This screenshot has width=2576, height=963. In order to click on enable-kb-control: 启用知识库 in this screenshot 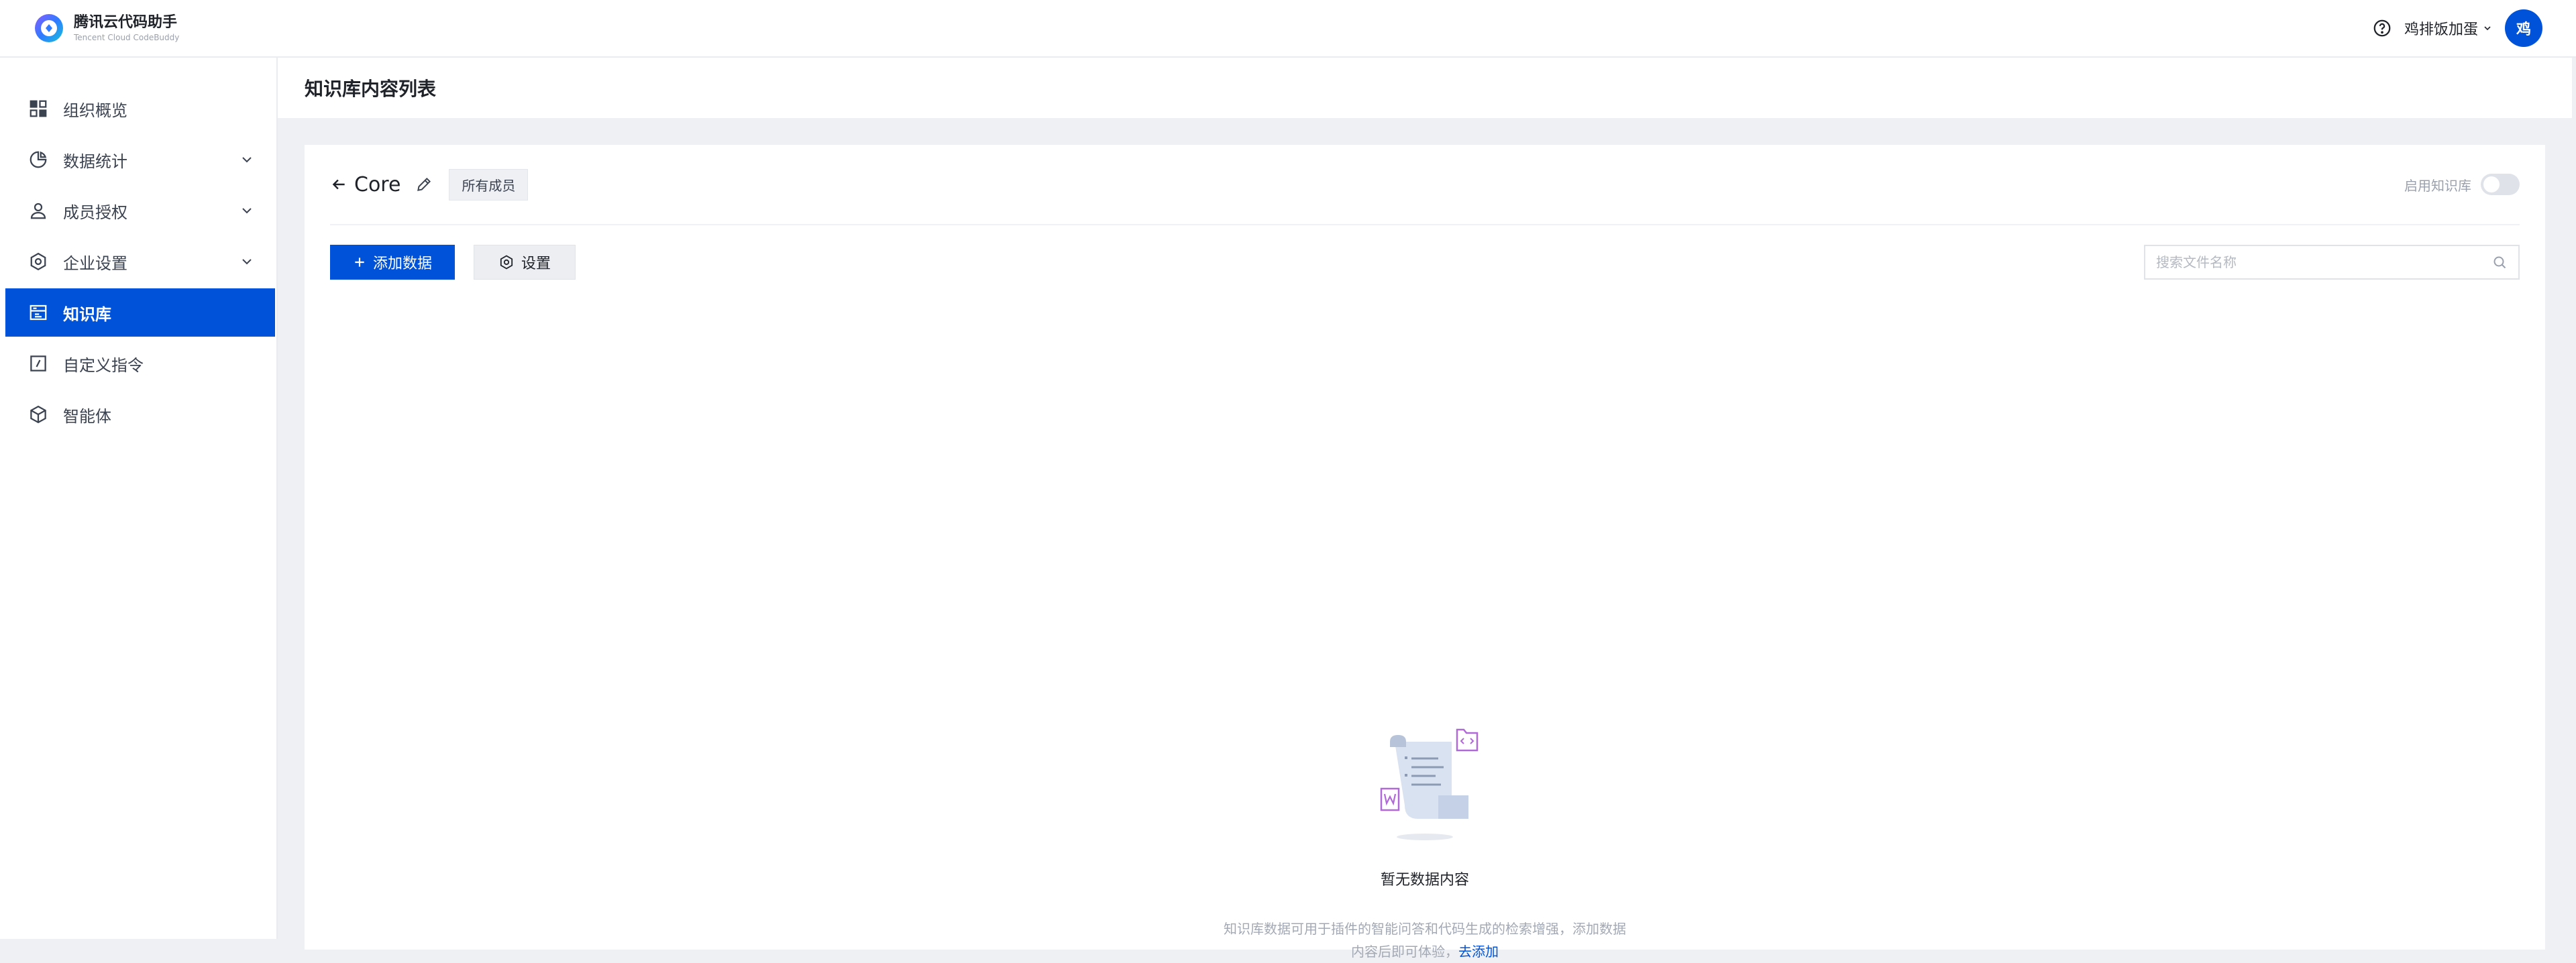, I will do `click(2462, 184)`.